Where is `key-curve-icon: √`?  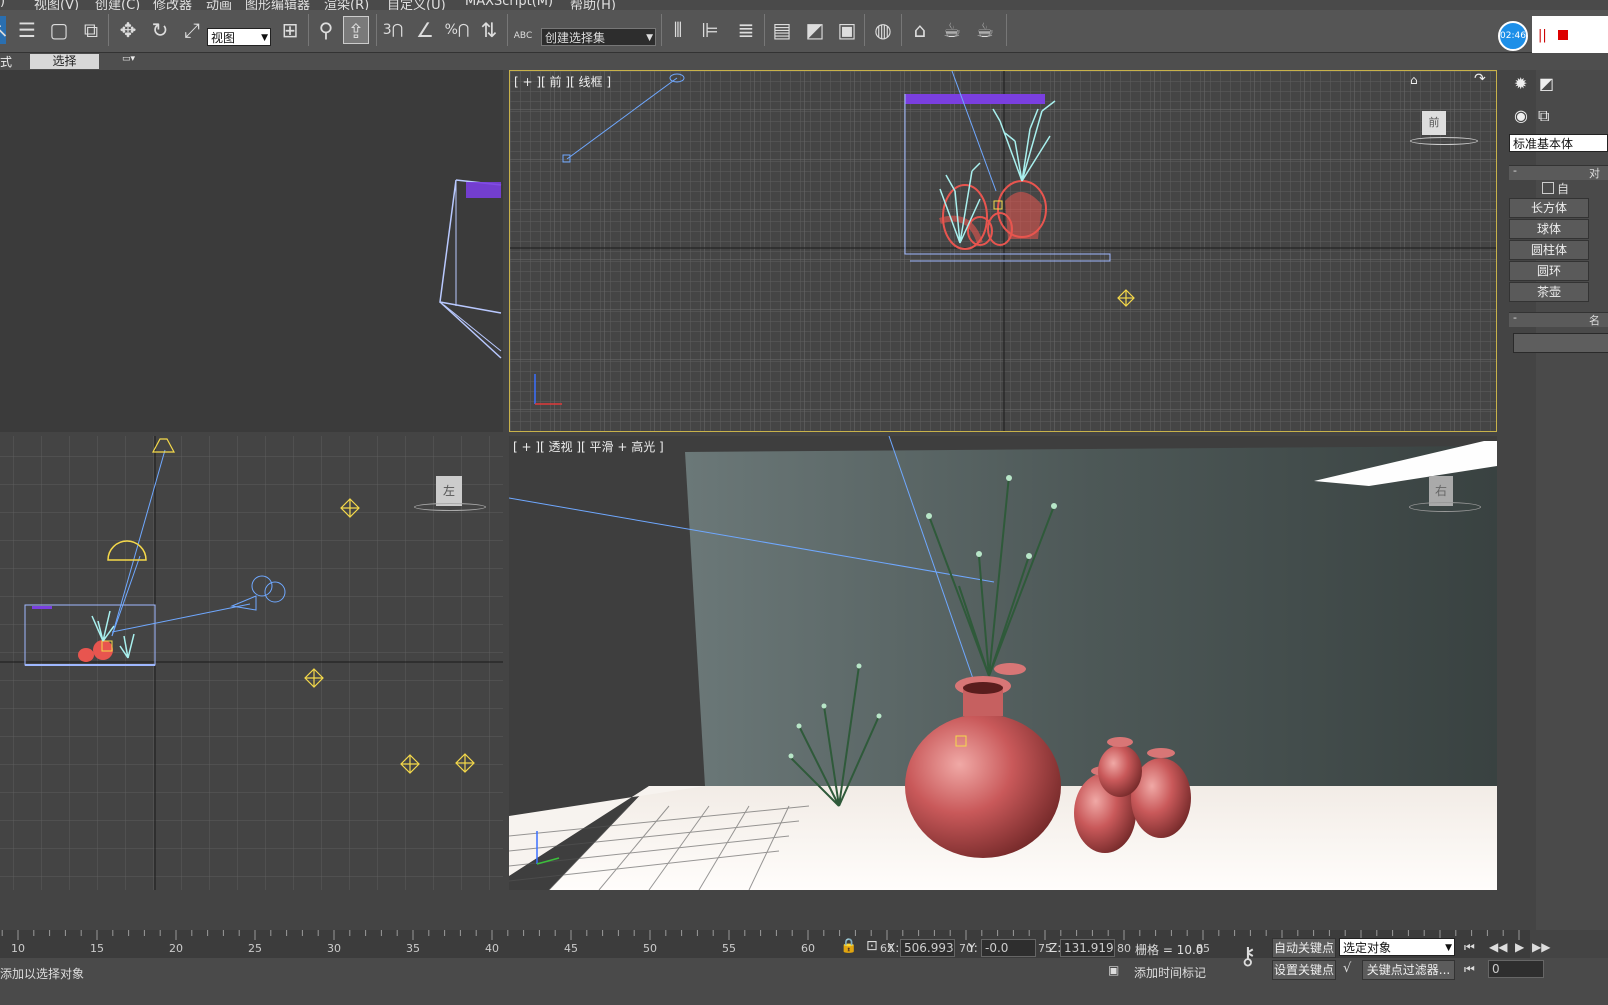 key-curve-icon: √ is located at coordinates (1347, 968).